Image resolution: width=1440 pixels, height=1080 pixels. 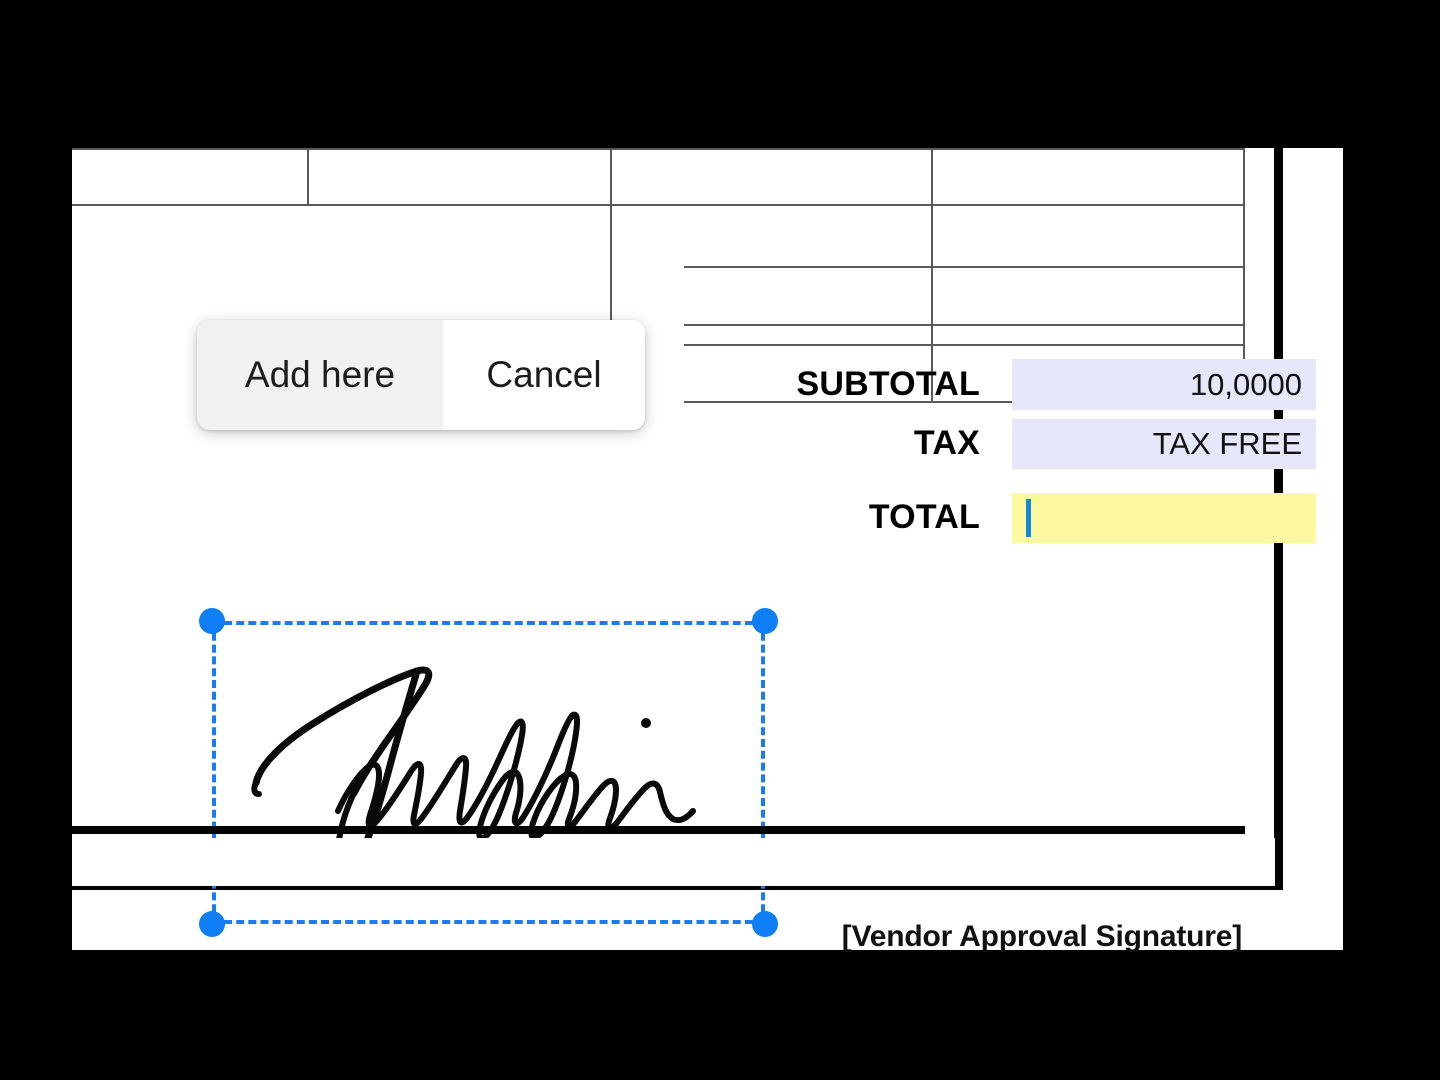 What do you see at coordinates (1028, 518) in the screenshot?
I see `text-caret` at bounding box center [1028, 518].